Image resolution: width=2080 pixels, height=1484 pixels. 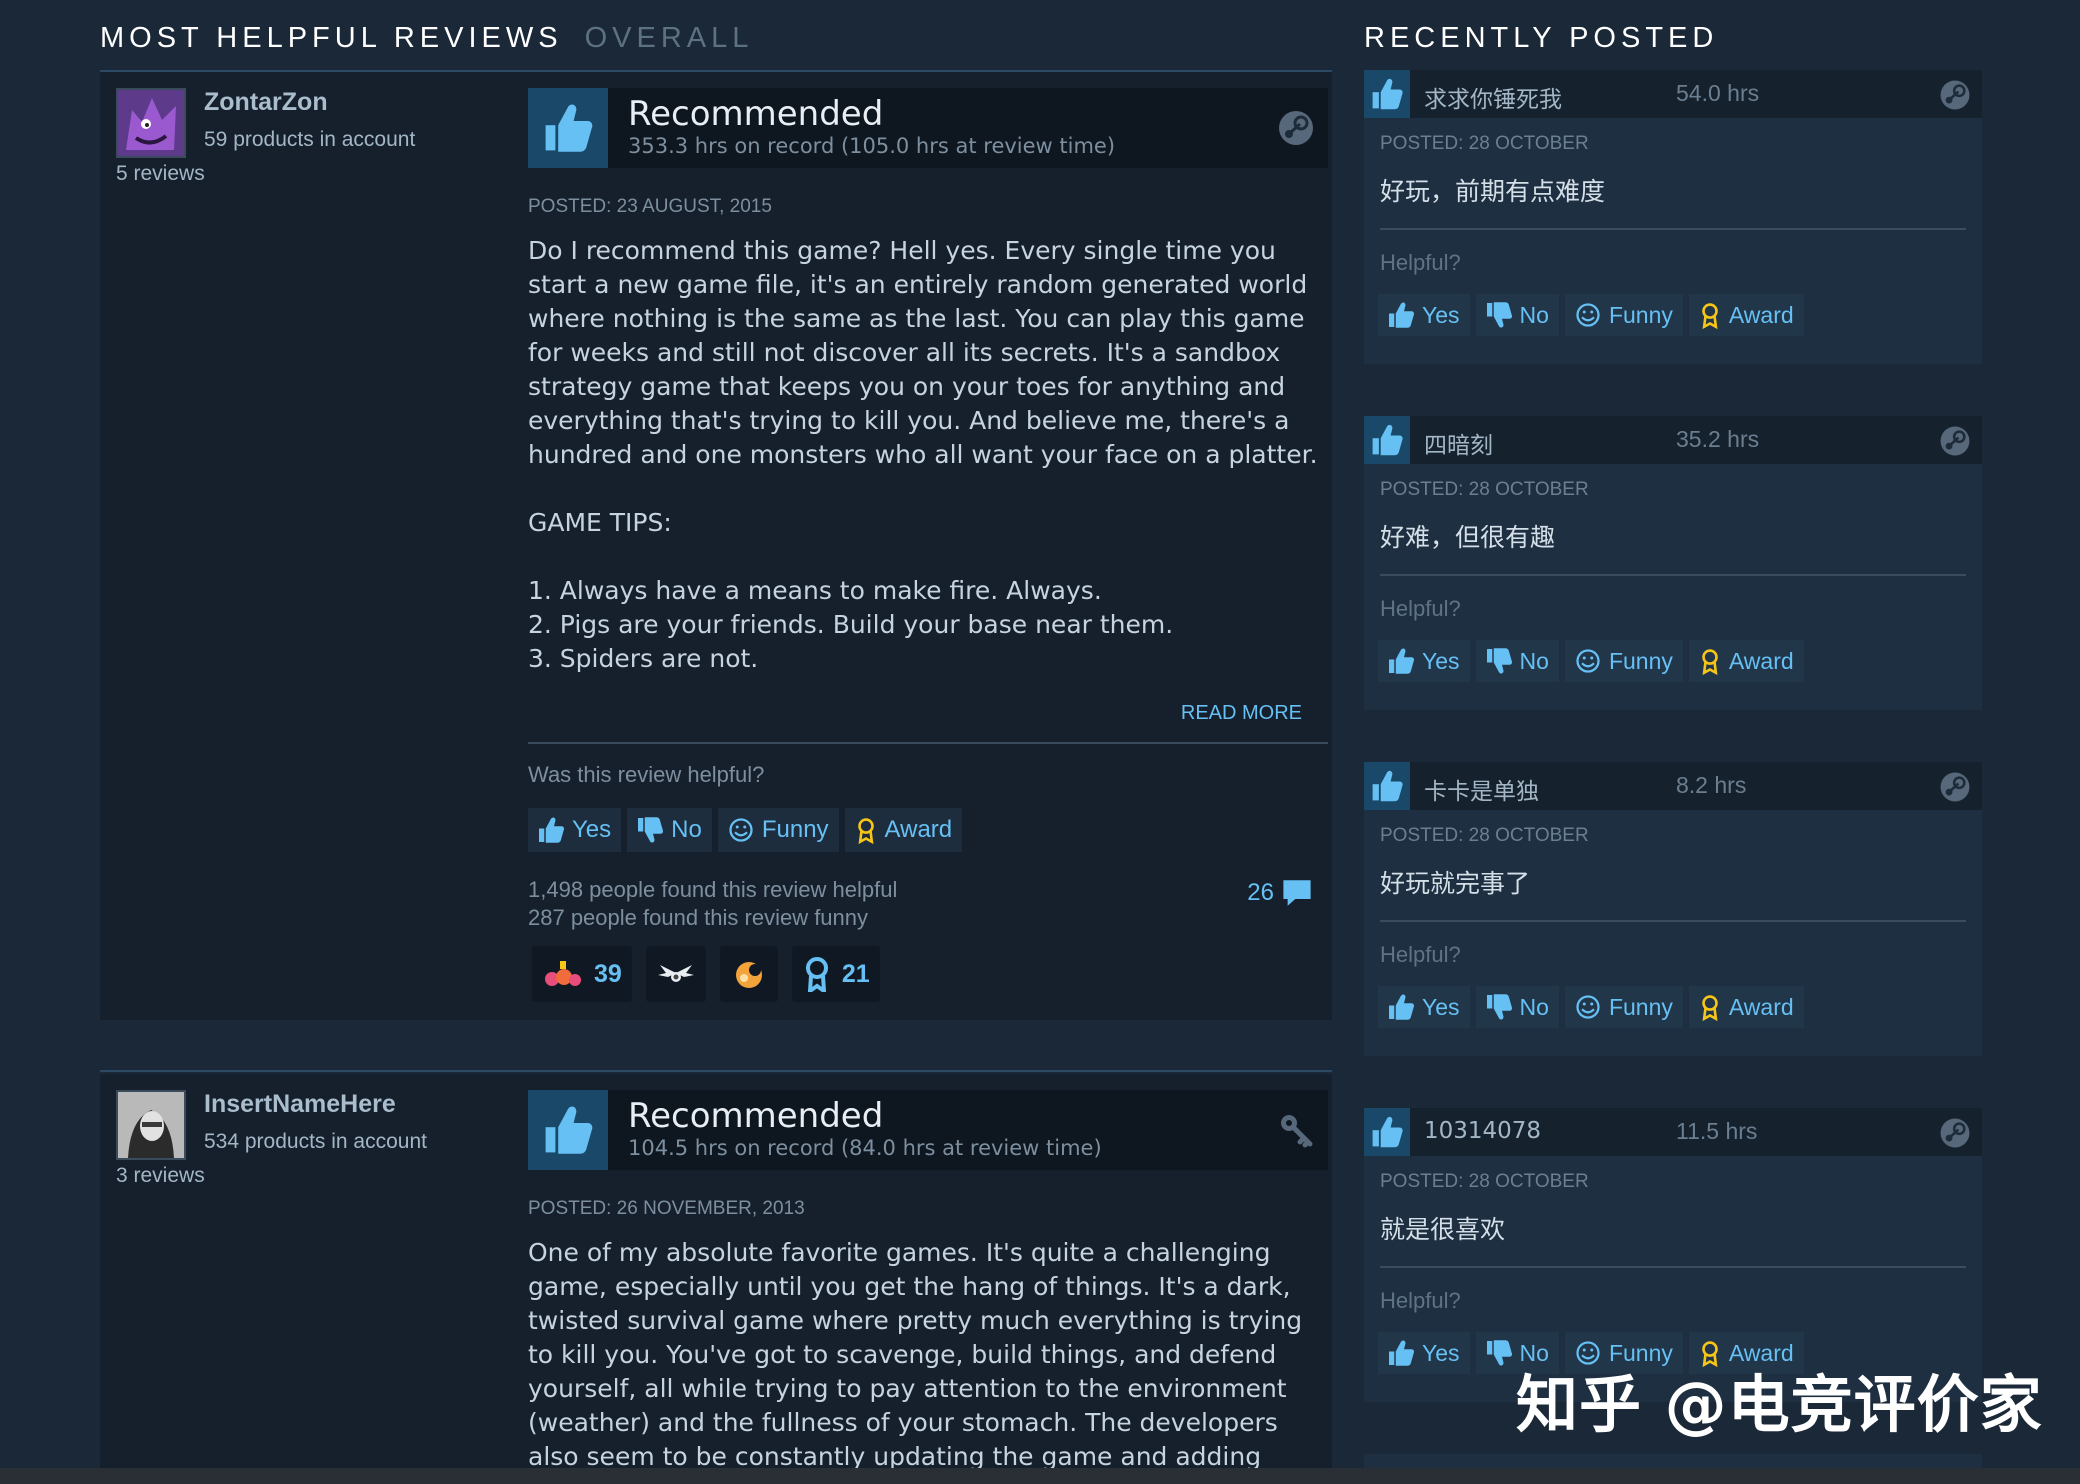 I want to click on award-medal: 21, so click(x=835, y=974).